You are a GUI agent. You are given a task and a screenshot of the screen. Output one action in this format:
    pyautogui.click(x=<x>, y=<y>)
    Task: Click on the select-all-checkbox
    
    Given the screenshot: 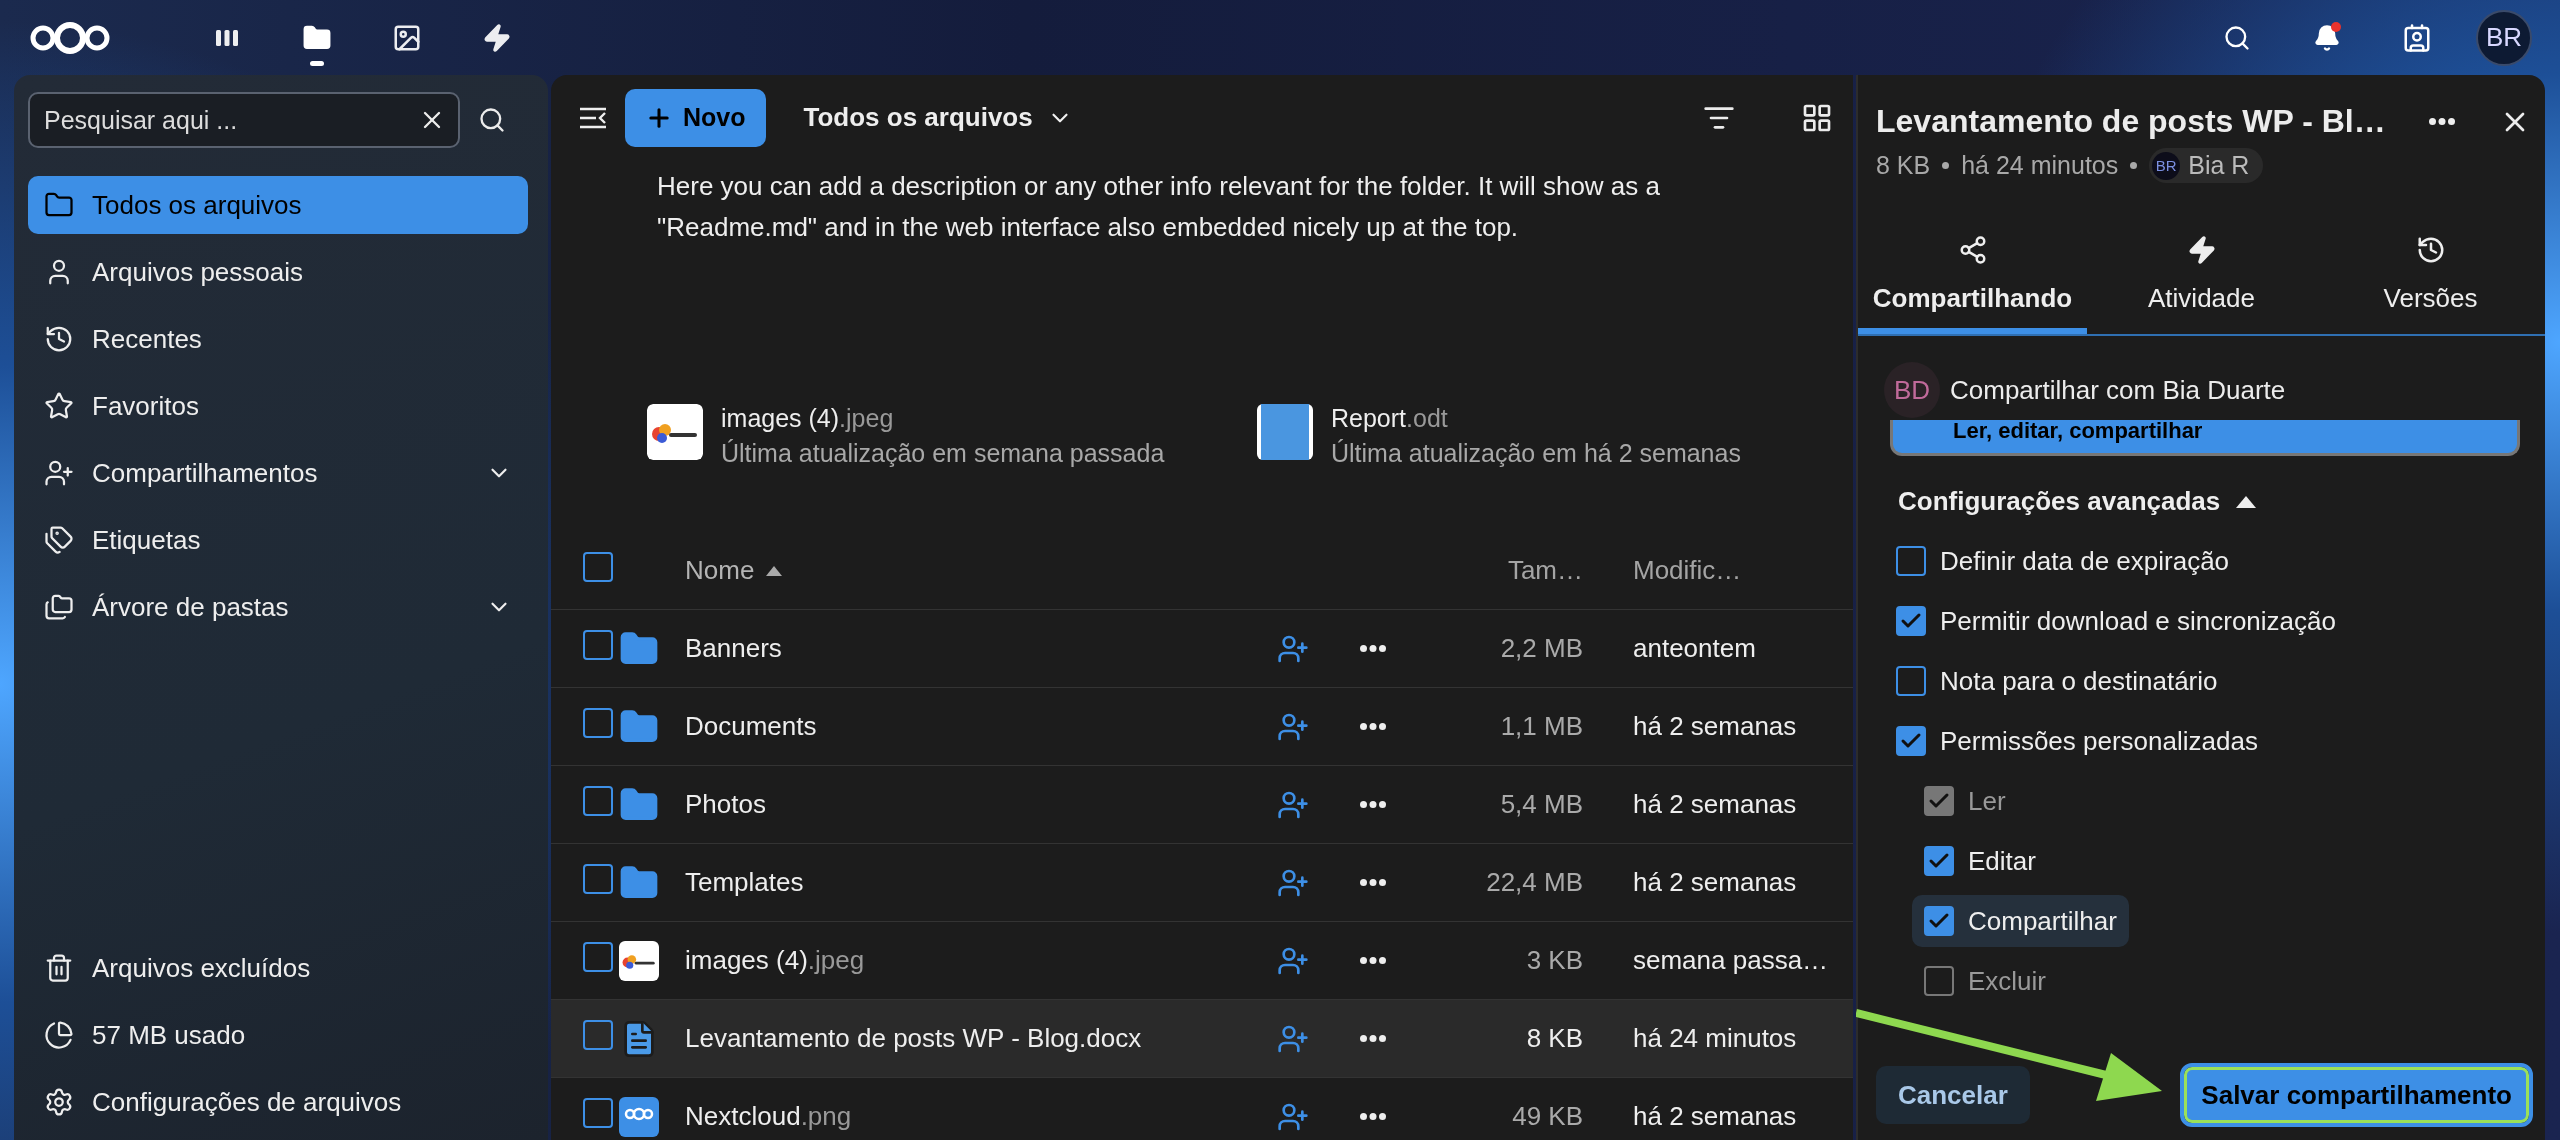 What is the action you would take?
    pyautogui.click(x=598, y=567)
    